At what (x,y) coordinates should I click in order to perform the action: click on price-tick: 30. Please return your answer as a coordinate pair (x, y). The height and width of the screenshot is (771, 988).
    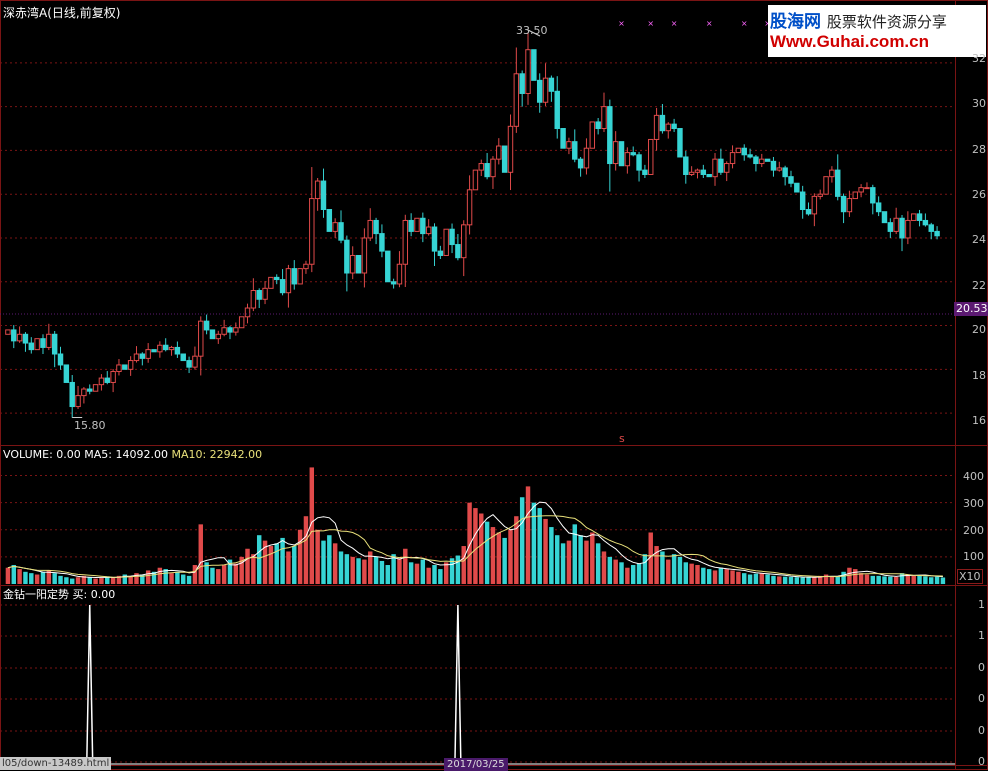
    Looking at the image, I should click on (979, 103).